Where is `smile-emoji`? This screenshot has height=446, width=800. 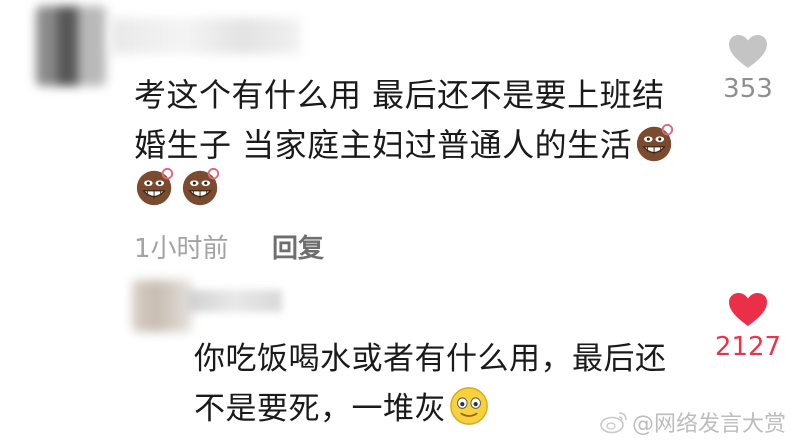 smile-emoji is located at coordinates (469, 406).